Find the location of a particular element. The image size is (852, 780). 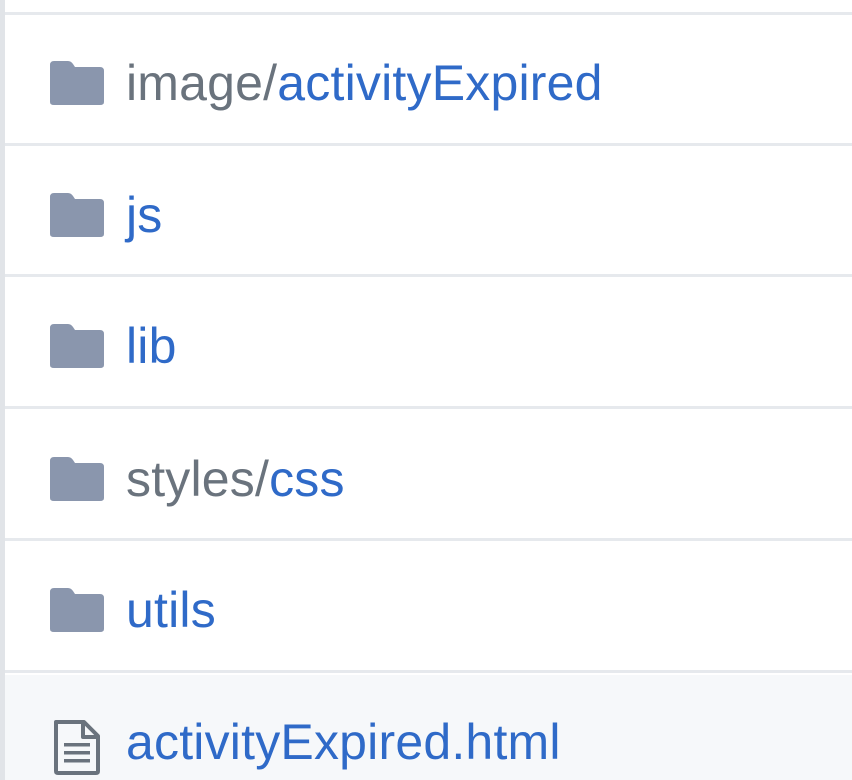

file-link: activityExpired.html is located at coordinates (343, 742).